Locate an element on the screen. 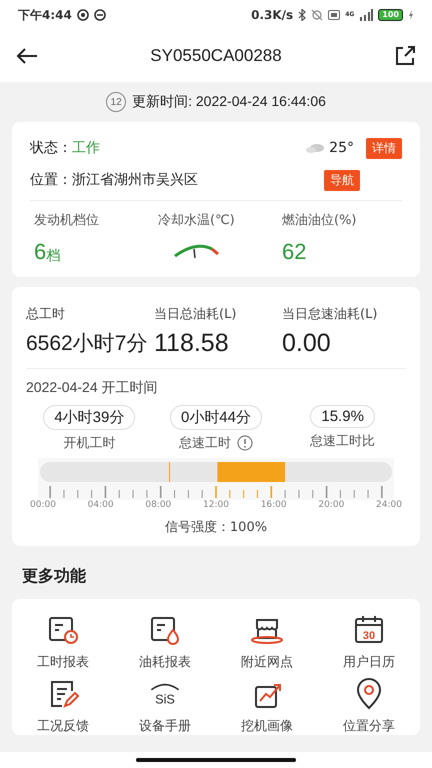 The width and height of the screenshot is (432, 768). duration-label: 怠速工时 is located at coordinates (204, 443).